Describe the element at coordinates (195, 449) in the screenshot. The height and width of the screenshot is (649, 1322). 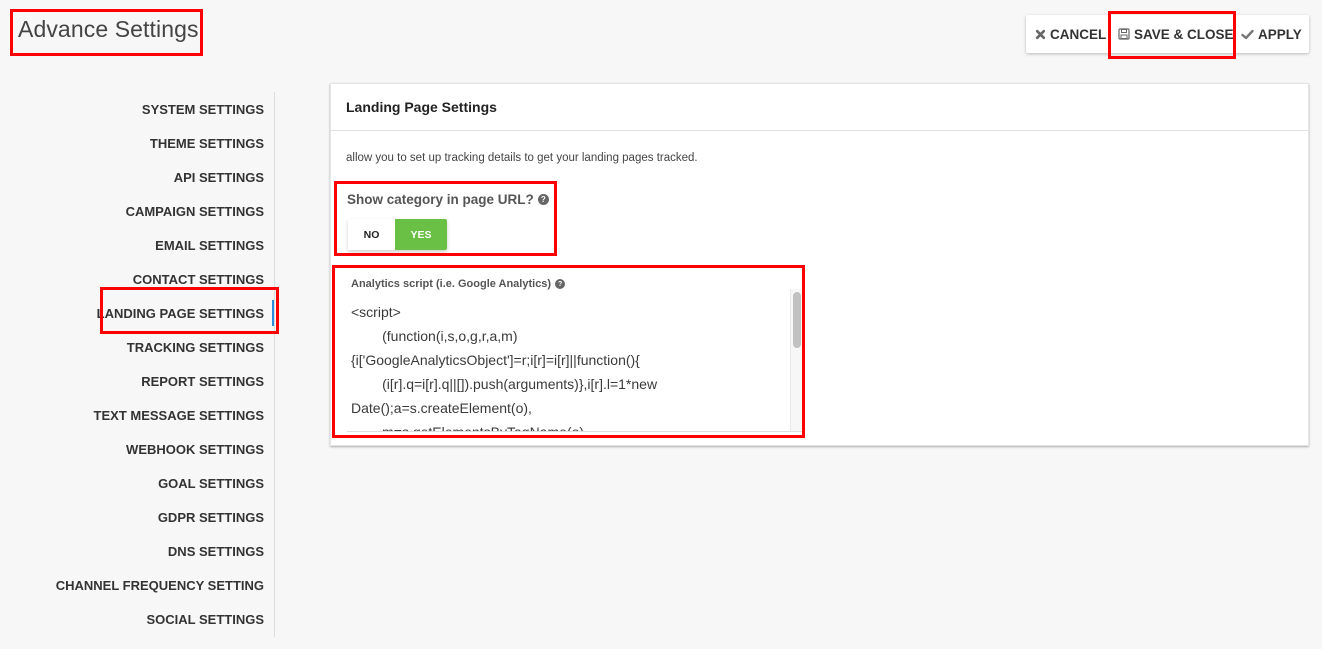
I see `sidebar-item-webhook-settings: WEBHOOK SETTINGS` at that location.